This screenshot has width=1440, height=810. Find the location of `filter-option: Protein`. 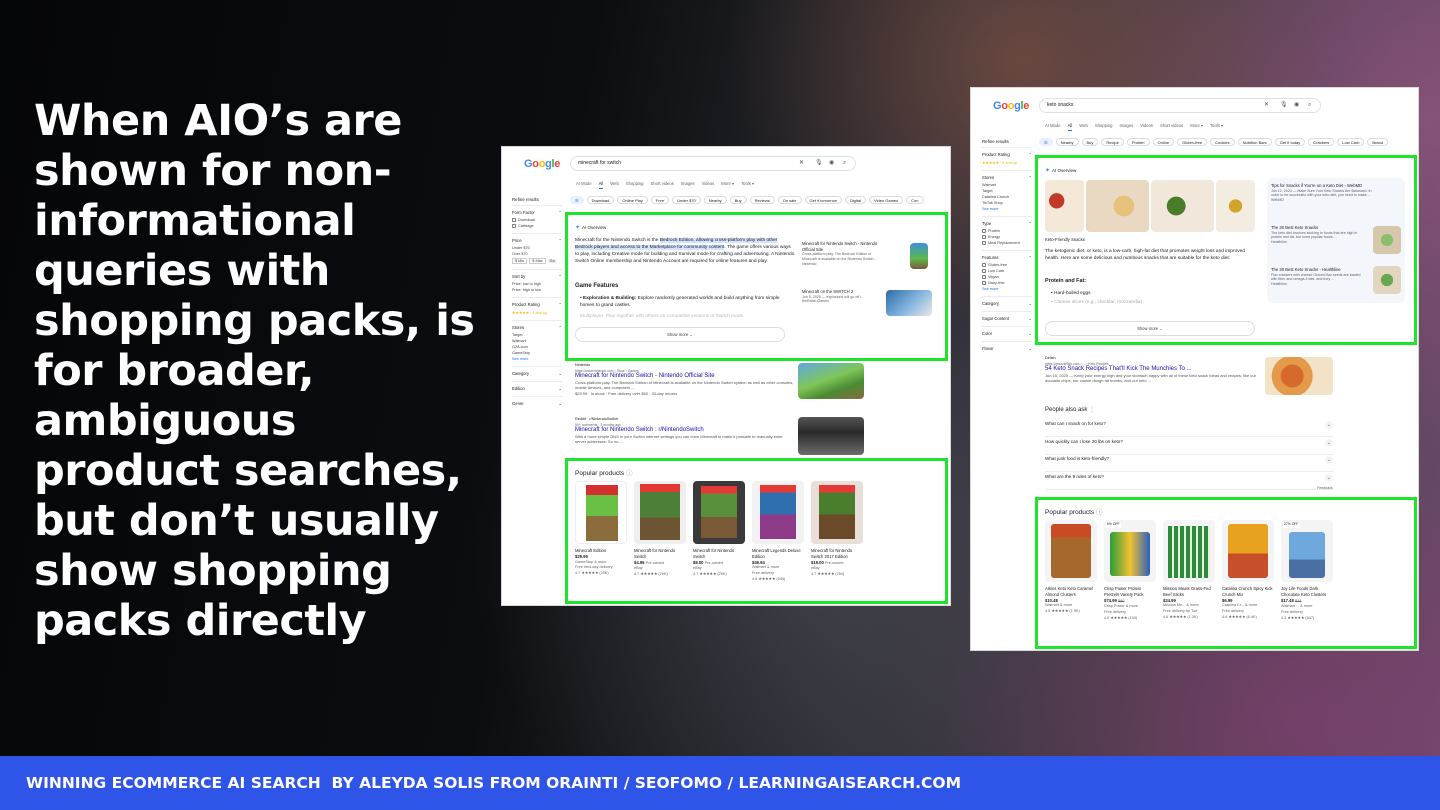

filter-option: Protein is located at coordinates (1007, 231).